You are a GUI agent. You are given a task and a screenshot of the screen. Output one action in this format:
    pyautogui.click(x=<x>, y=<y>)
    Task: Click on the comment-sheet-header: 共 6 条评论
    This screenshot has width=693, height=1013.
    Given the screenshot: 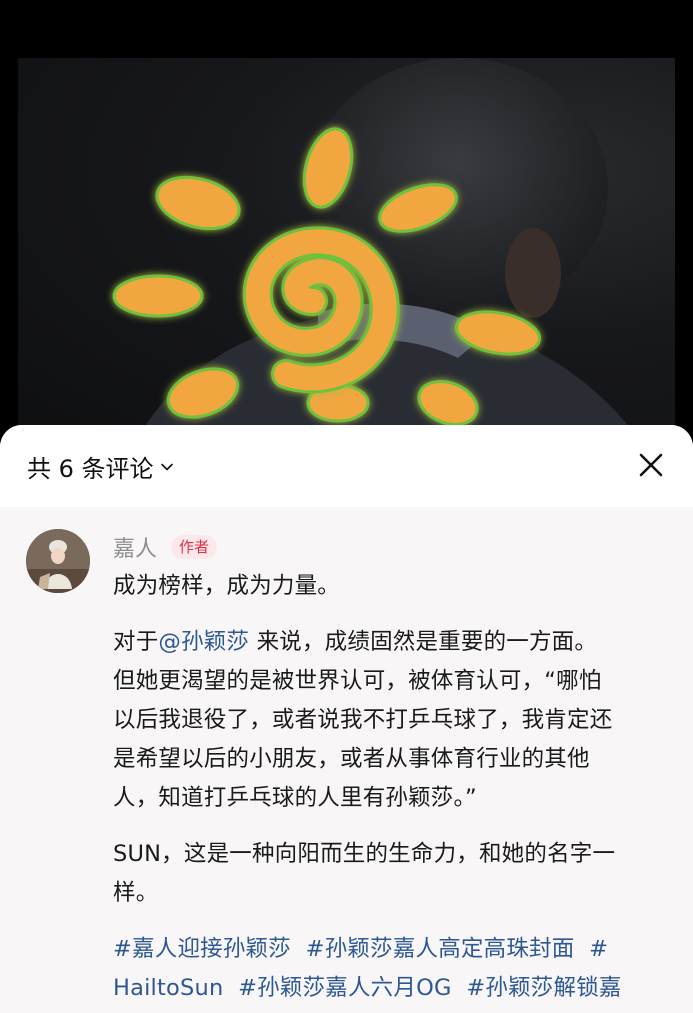 What is the action you would take?
    pyautogui.click(x=346, y=466)
    